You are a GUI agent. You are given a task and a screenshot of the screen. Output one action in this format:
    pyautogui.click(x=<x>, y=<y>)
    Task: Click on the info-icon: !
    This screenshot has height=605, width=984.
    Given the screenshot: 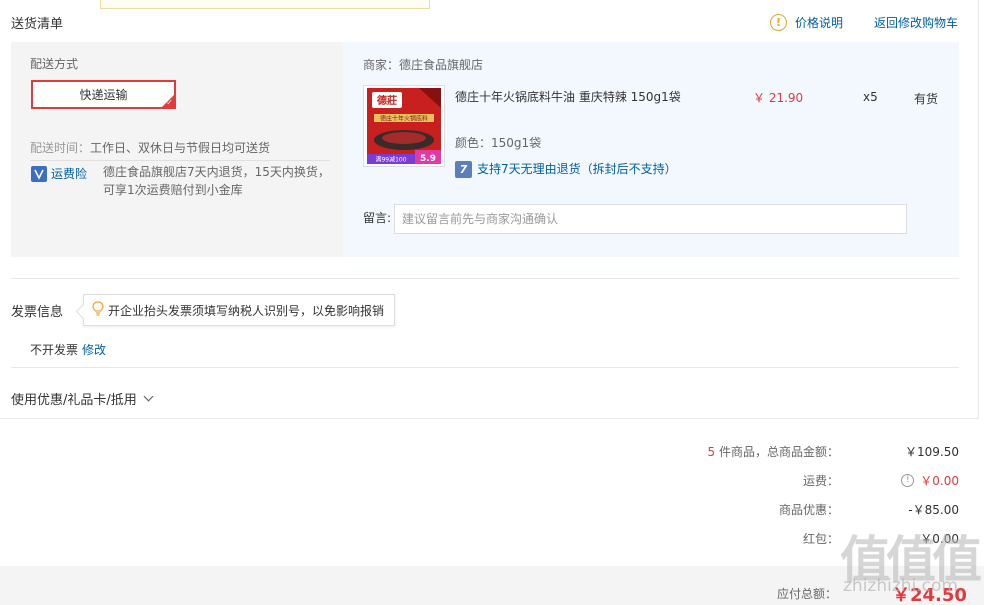 What is the action you would take?
    pyautogui.click(x=908, y=480)
    